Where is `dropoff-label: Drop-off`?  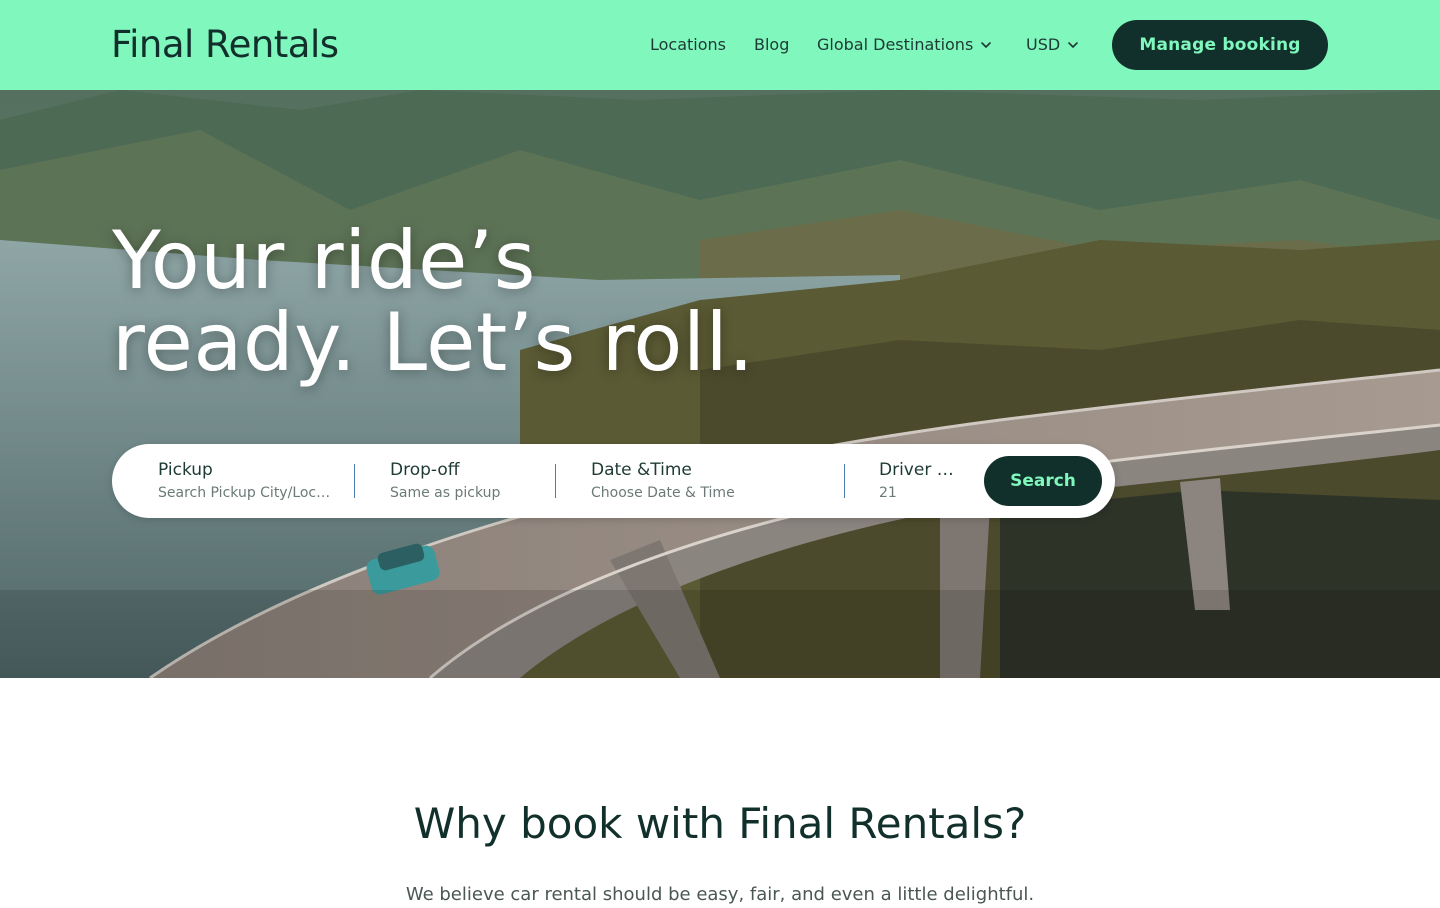
dropoff-label: Drop-off is located at coordinates (425, 470).